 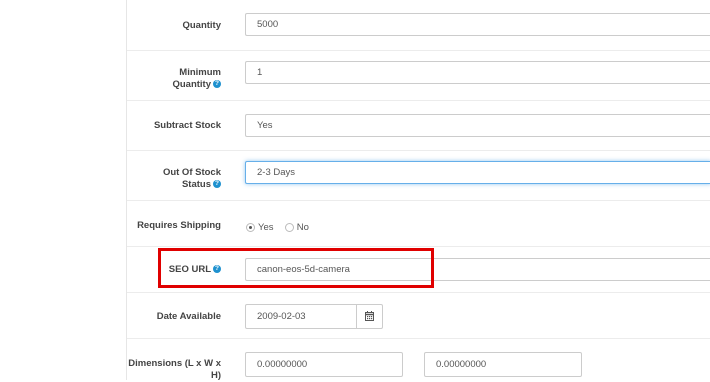 I want to click on quantity-row: Quantity 5000, so click(x=418, y=25).